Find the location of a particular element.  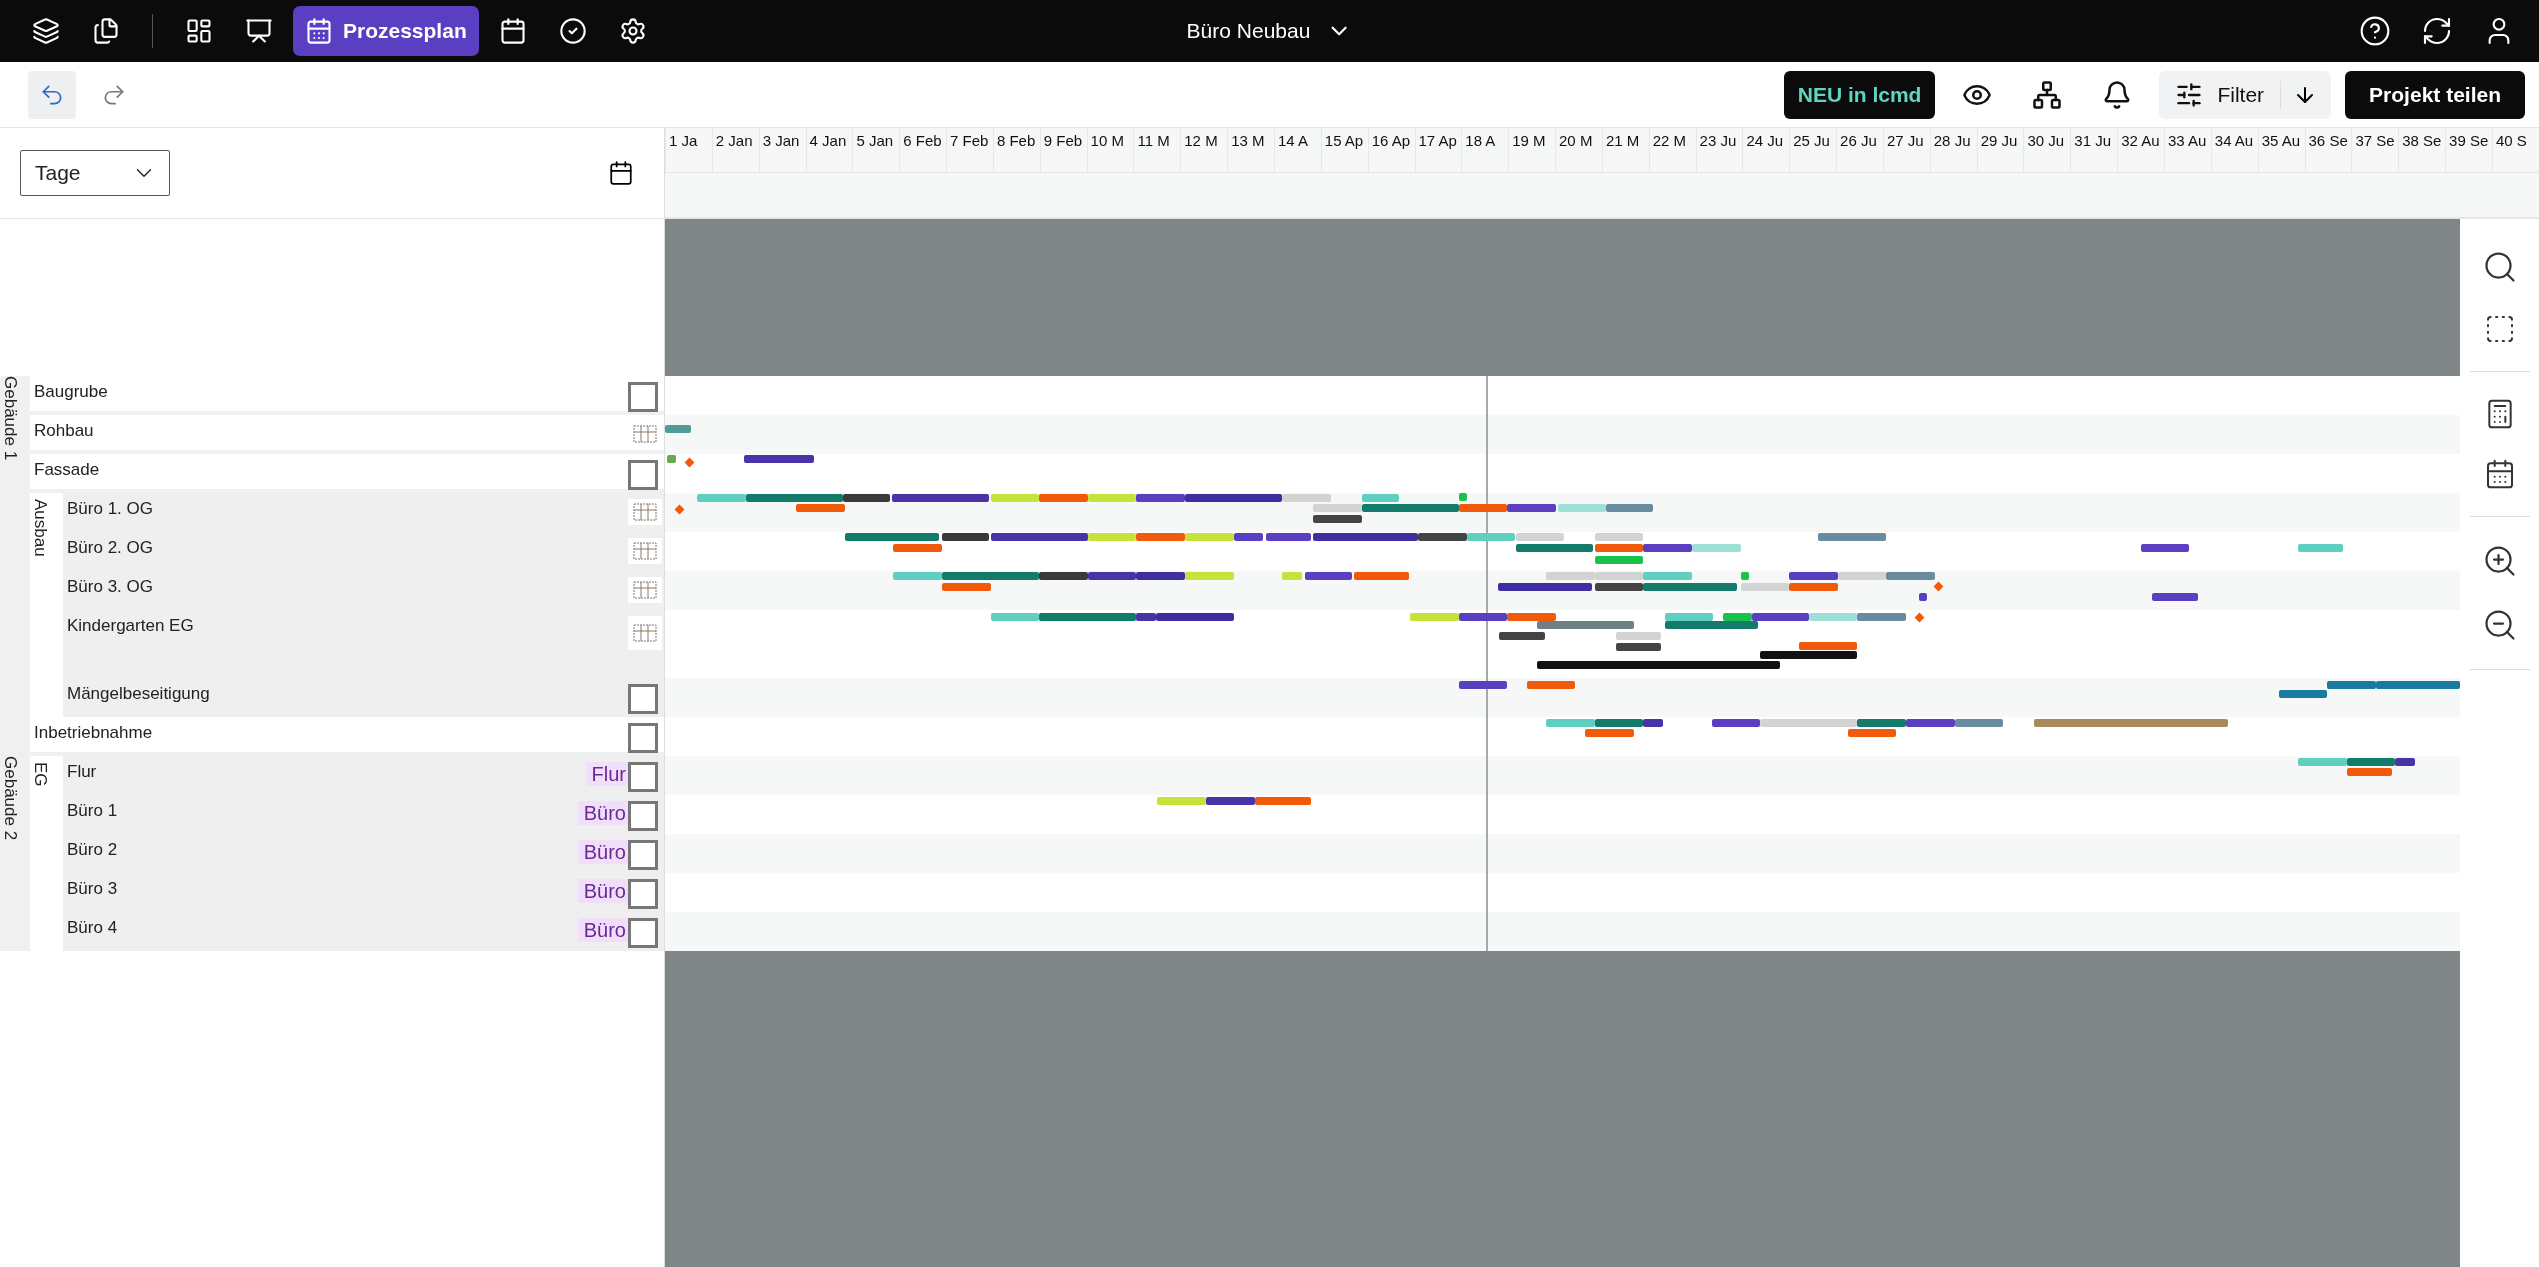

week-label: 1 Ja is located at coordinates (688, 150).